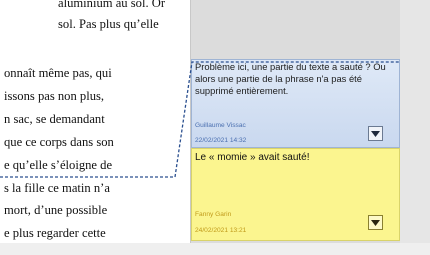 The height and width of the screenshot is (255, 430). What do you see at coordinates (58, 73) in the screenshot?
I see `document-line: onnaît même pas, qui` at bounding box center [58, 73].